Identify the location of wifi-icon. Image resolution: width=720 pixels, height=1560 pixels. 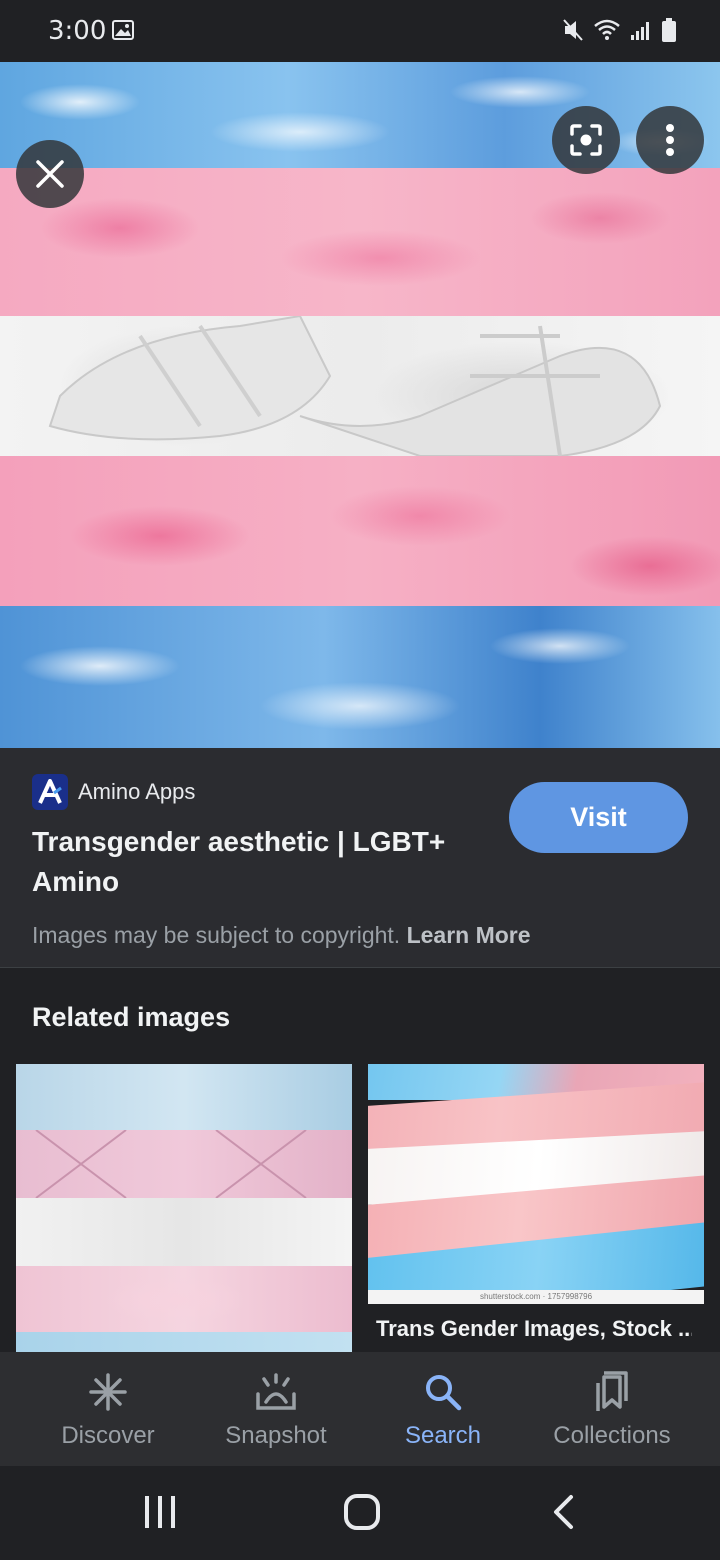
(607, 32).